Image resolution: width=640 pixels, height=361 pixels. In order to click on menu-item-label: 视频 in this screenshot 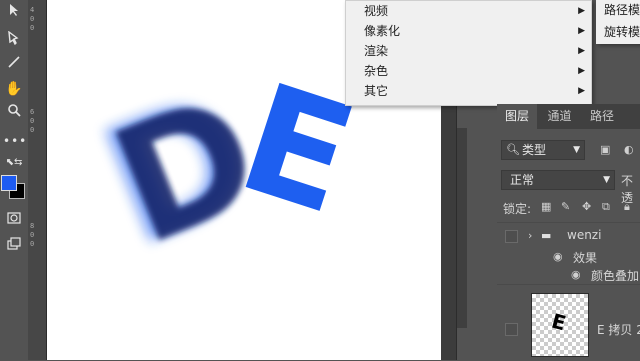, I will do `click(376, 11)`.